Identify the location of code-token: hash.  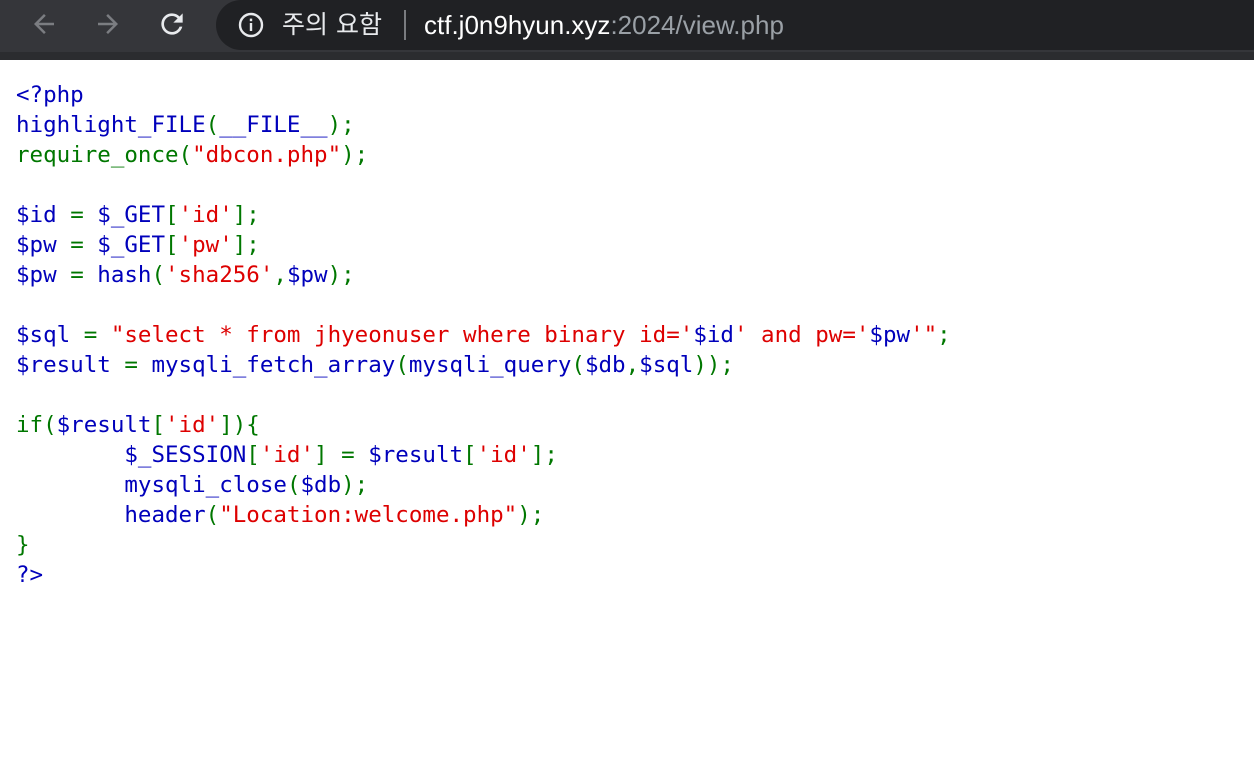
(124, 275).